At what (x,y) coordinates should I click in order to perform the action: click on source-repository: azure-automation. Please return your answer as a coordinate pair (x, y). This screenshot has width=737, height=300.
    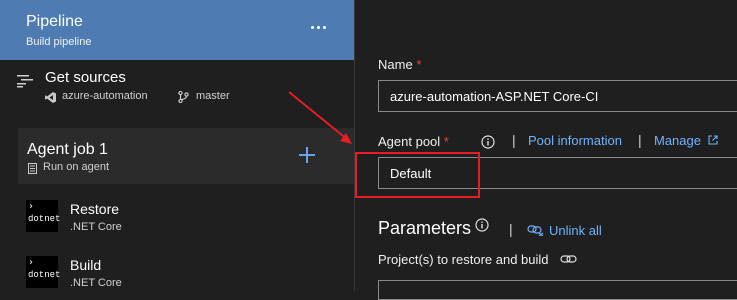
    Looking at the image, I should click on (105, 96).